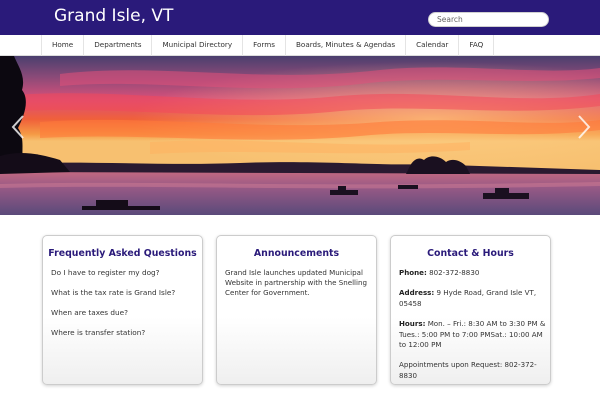 The image size is (600, 400). I want to click on contact-title: Contact & Hours, so click(470, 253).